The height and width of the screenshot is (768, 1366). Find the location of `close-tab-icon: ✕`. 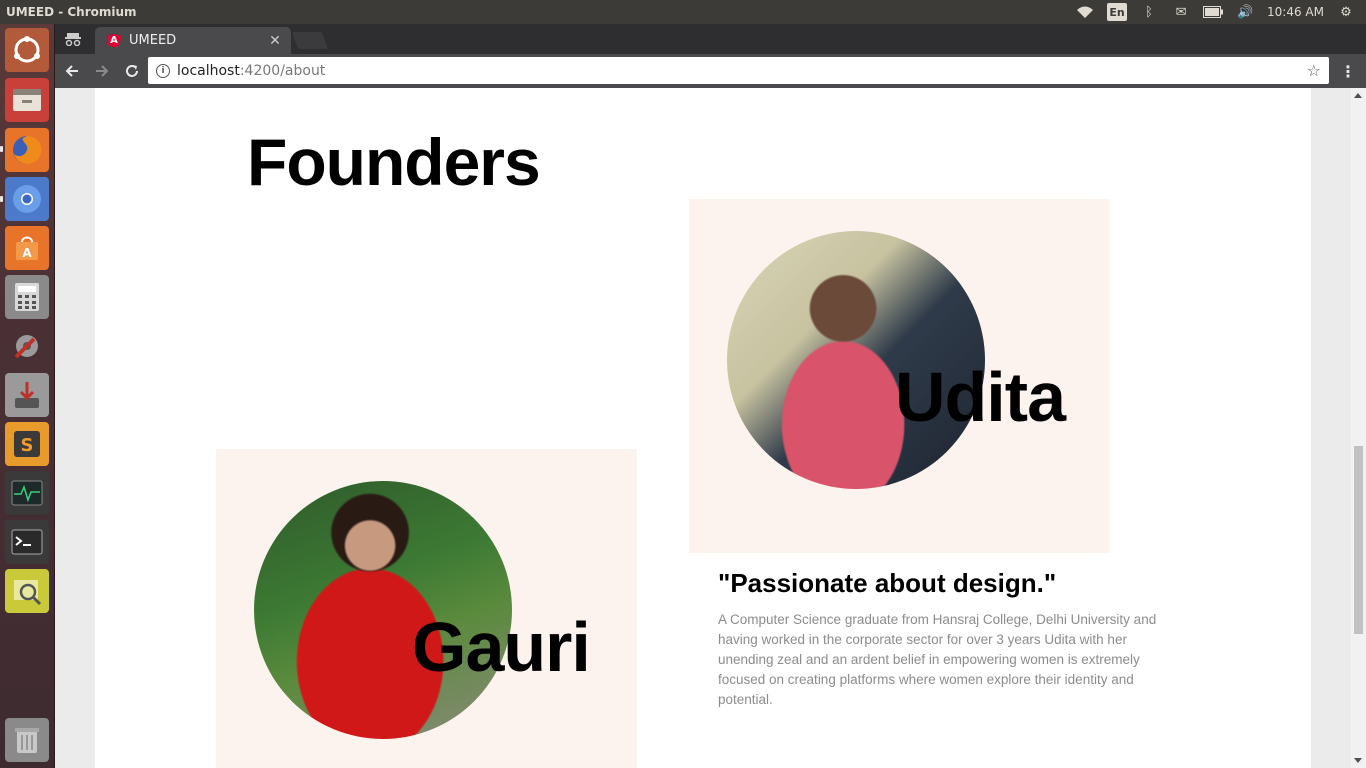

close-tab-icon: ✕ is located at coordinates (275, 41).